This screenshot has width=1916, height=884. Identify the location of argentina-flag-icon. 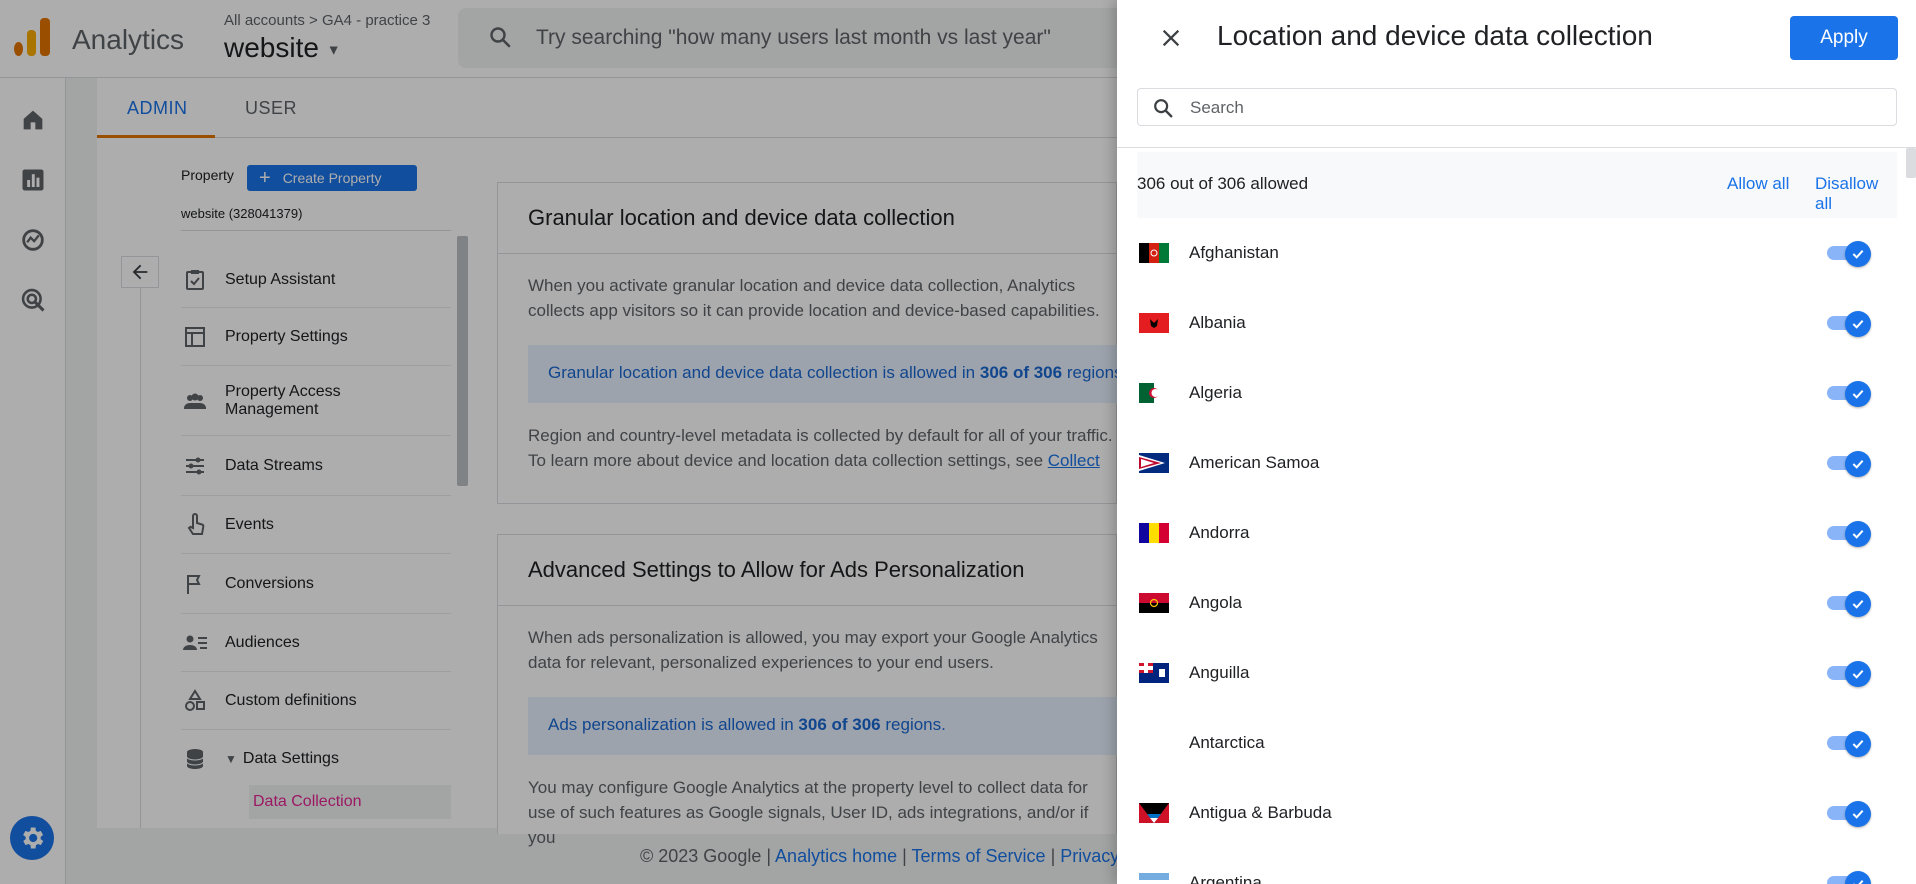
(1154, 878).